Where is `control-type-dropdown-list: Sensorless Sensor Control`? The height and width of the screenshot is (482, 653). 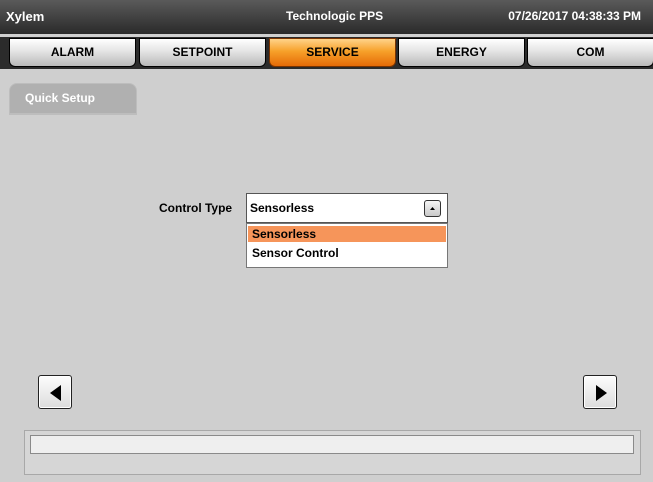
control-type-dropdown-list: Sensorless Sensor Control is located at coordinates (347, 245).